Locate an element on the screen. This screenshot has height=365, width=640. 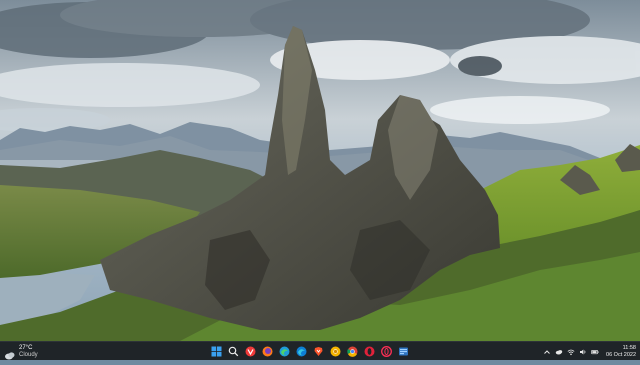
edge-icon is located at coordinates (301, 351).